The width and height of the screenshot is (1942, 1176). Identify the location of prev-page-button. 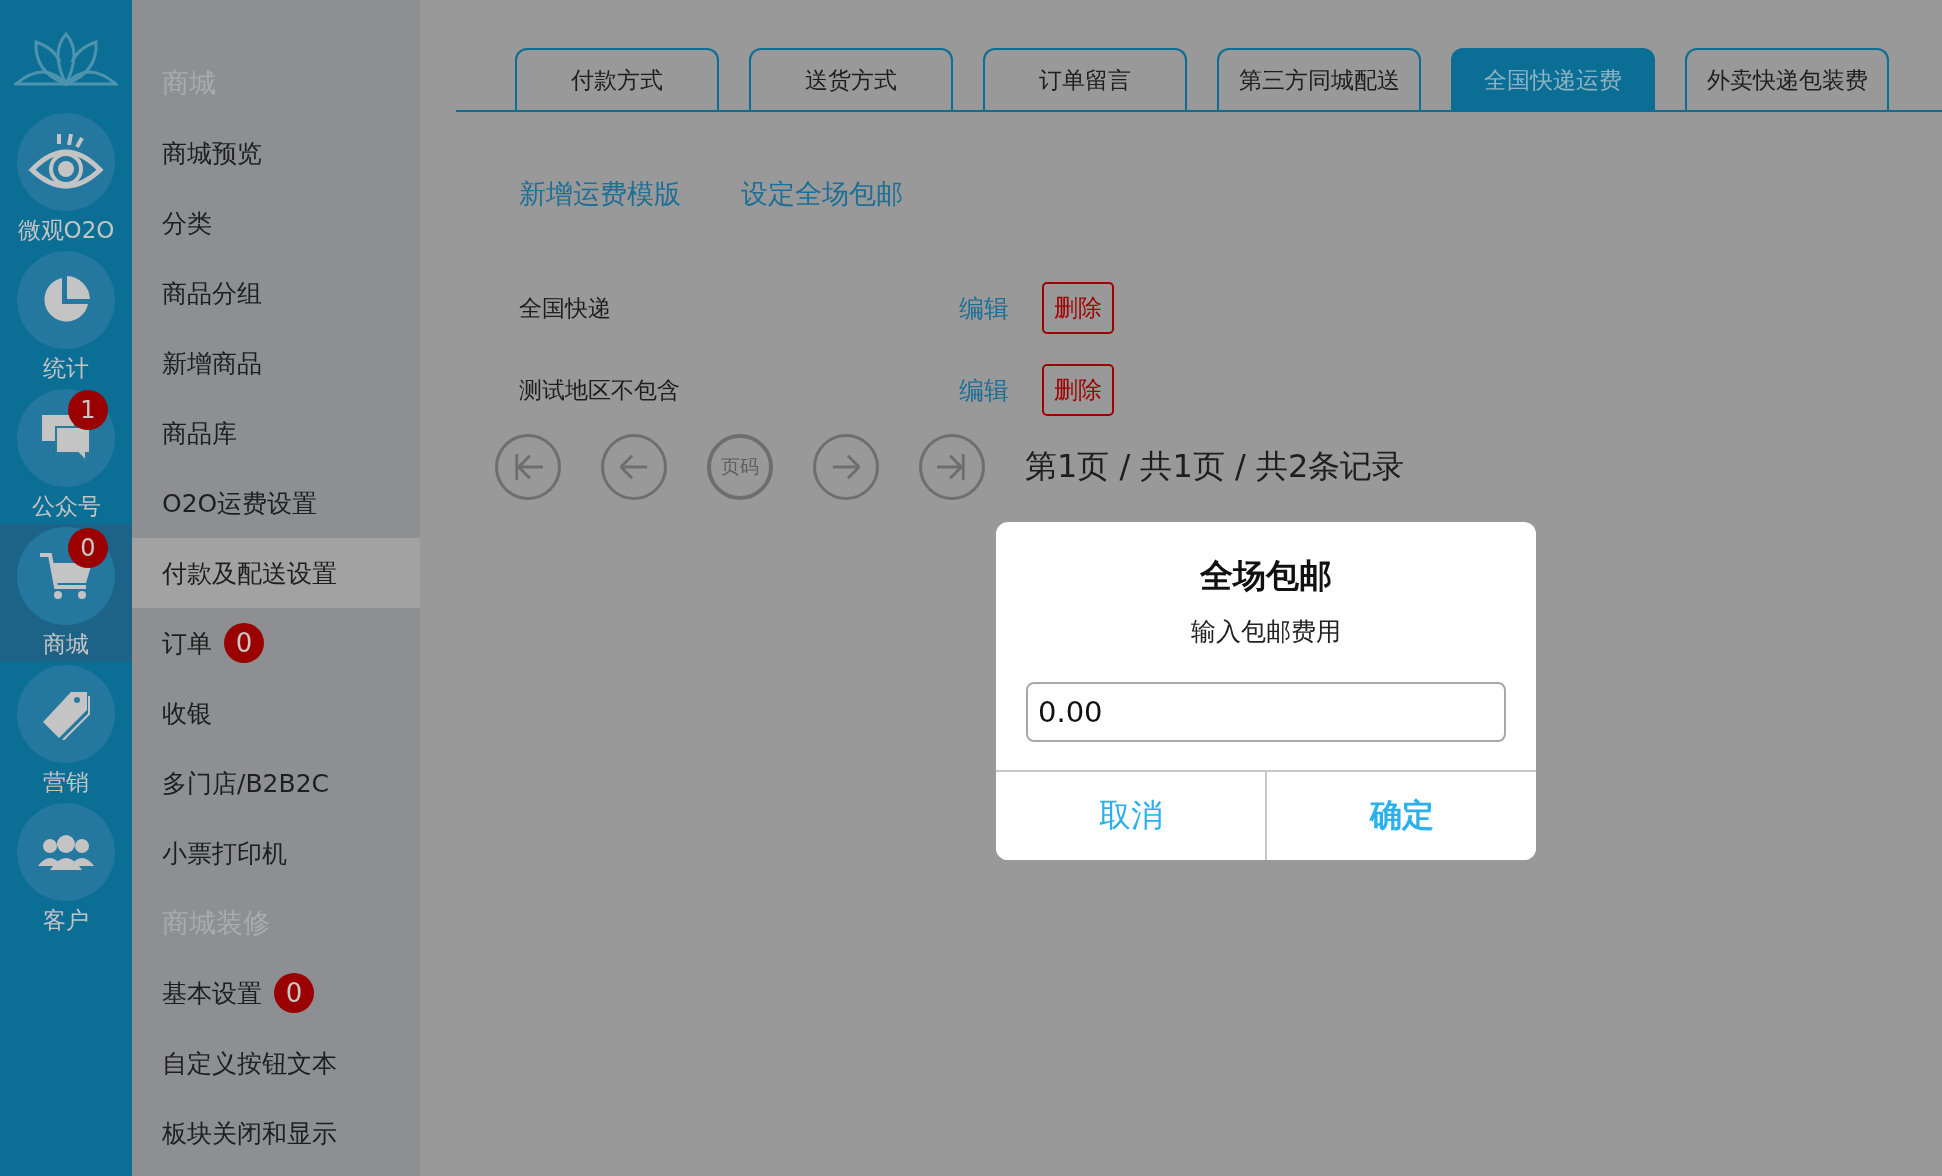
(634, 467).